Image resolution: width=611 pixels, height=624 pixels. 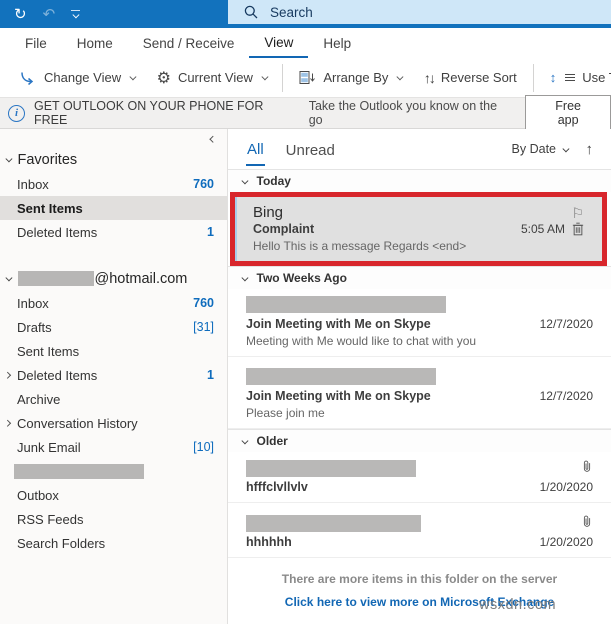 I want to click on search-placeholder: Search, so click(x=291, y=12).